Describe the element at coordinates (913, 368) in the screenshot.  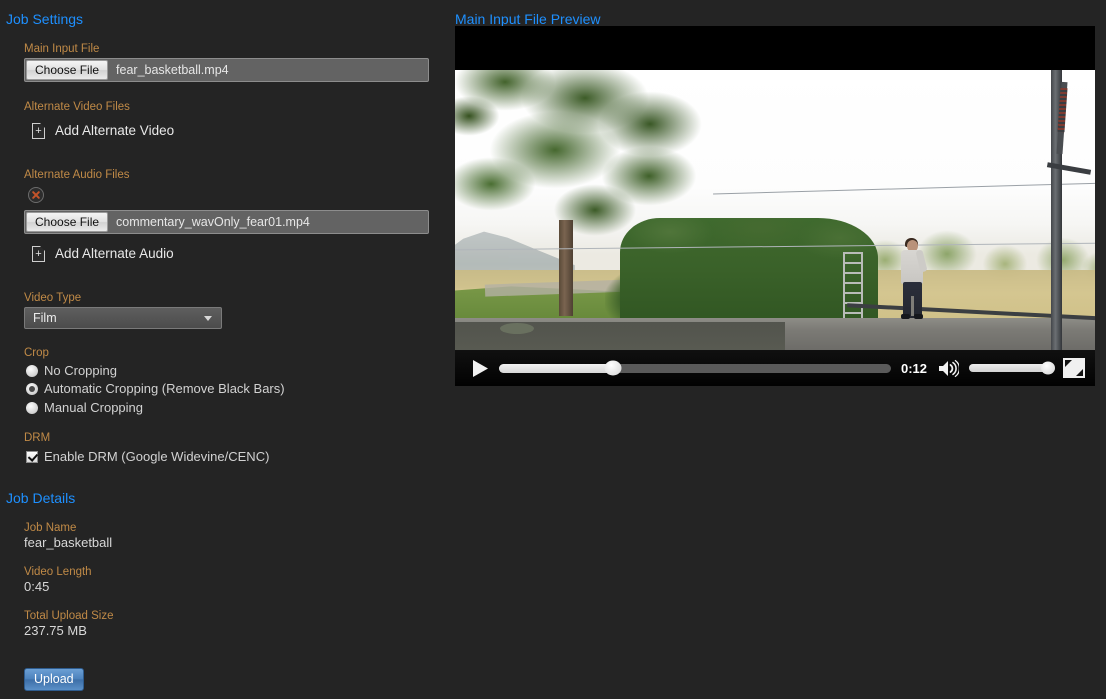
I see `current-time-label: 0:12` at that location.